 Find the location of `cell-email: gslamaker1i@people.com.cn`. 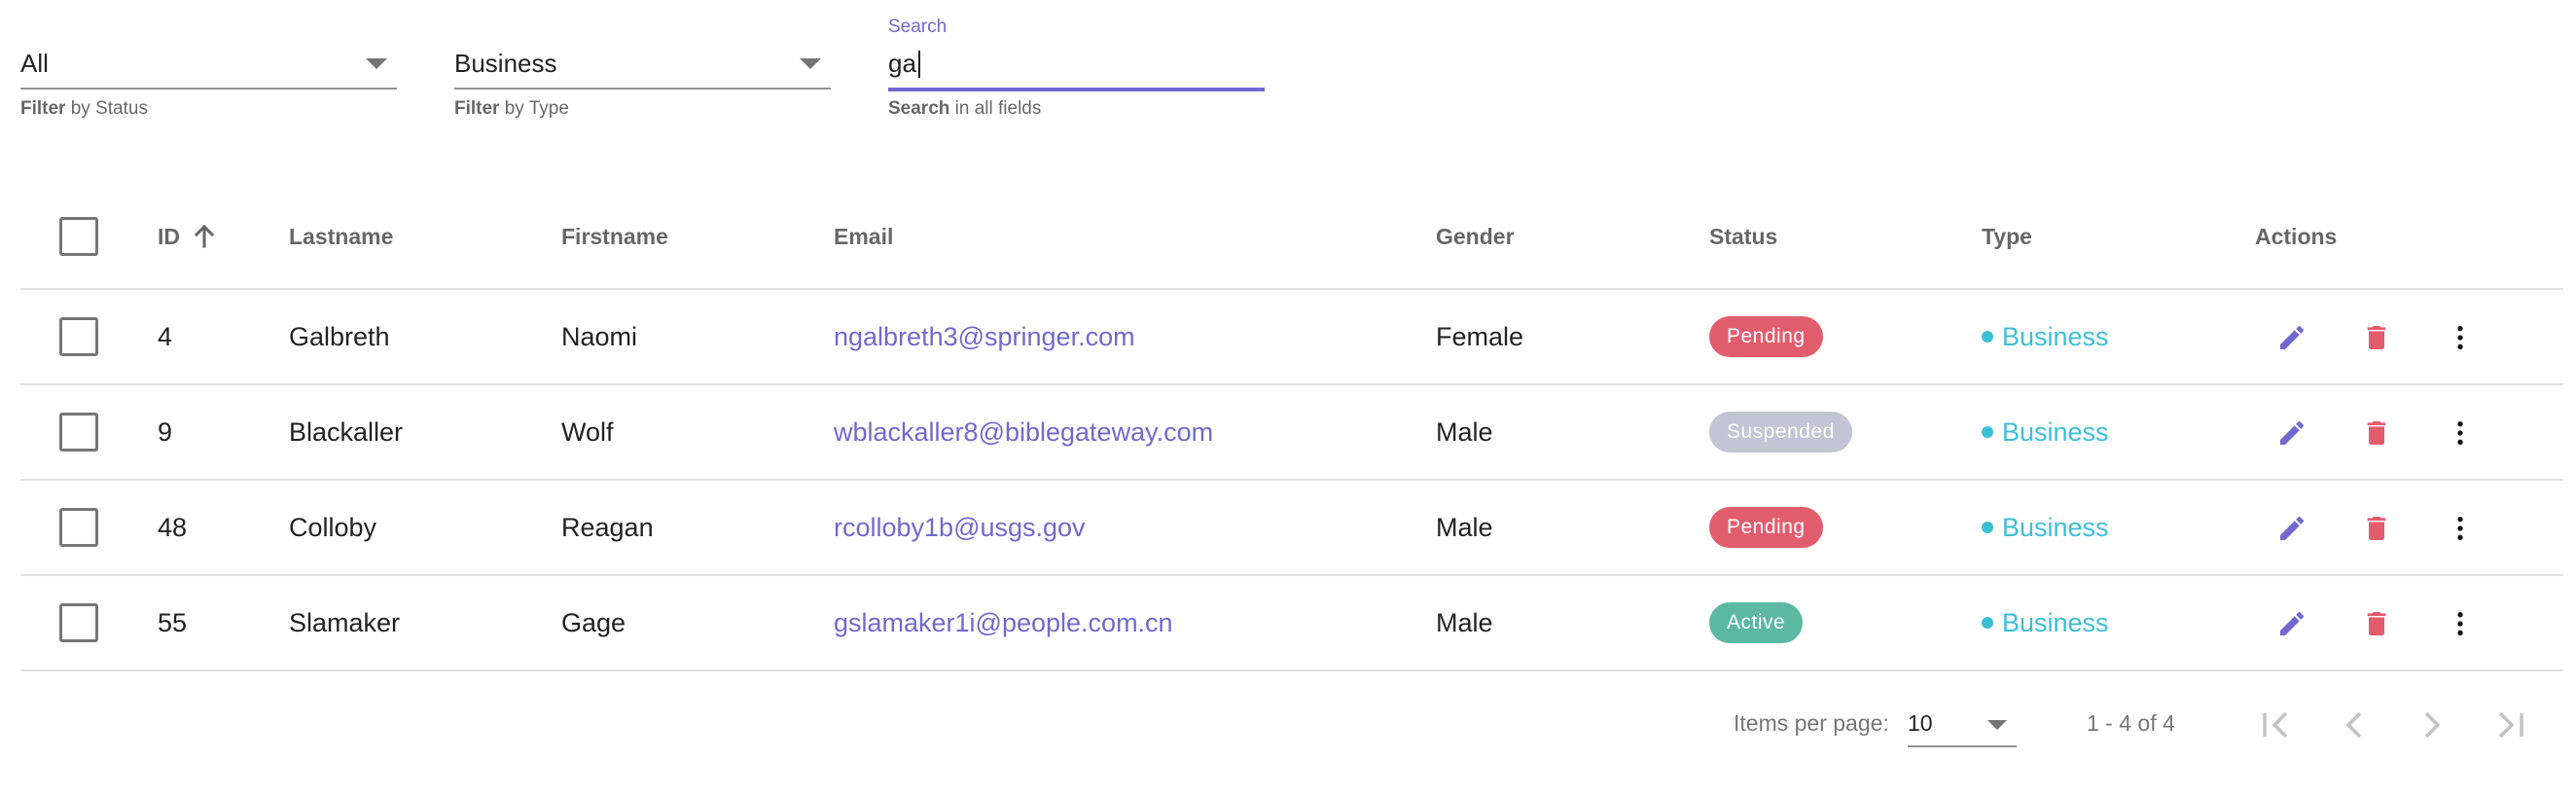

cell-email: gslamaker1i@people.com.cn is located at coordinates (1004, 622).